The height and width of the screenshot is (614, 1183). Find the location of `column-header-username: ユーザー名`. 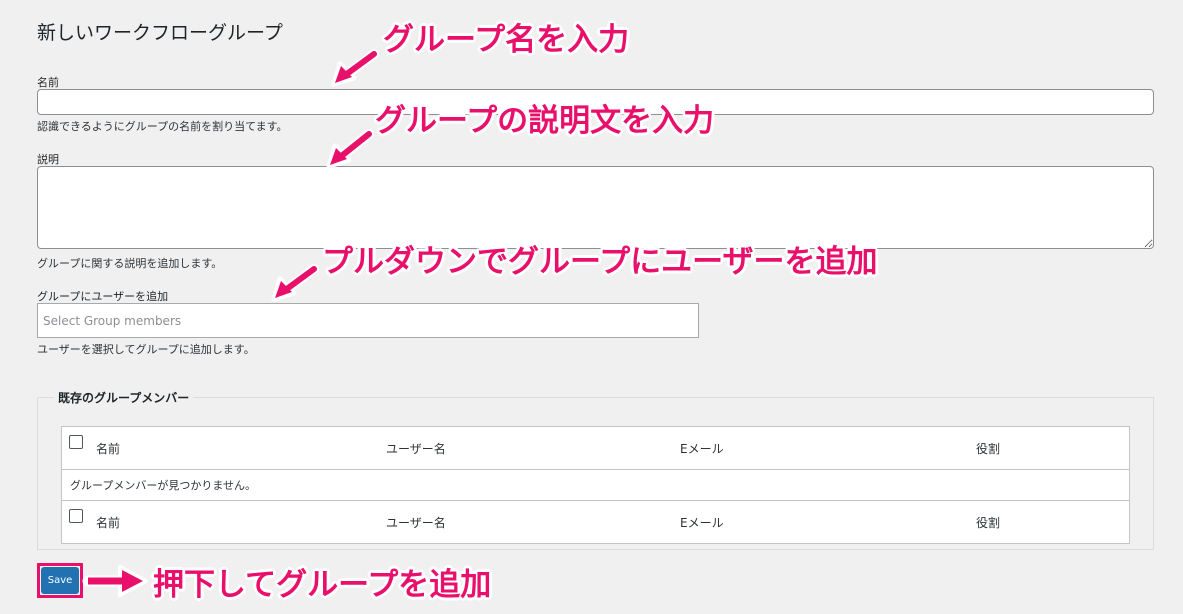

column-header-username: ユーザー名 is located at coordinates (533, 448).